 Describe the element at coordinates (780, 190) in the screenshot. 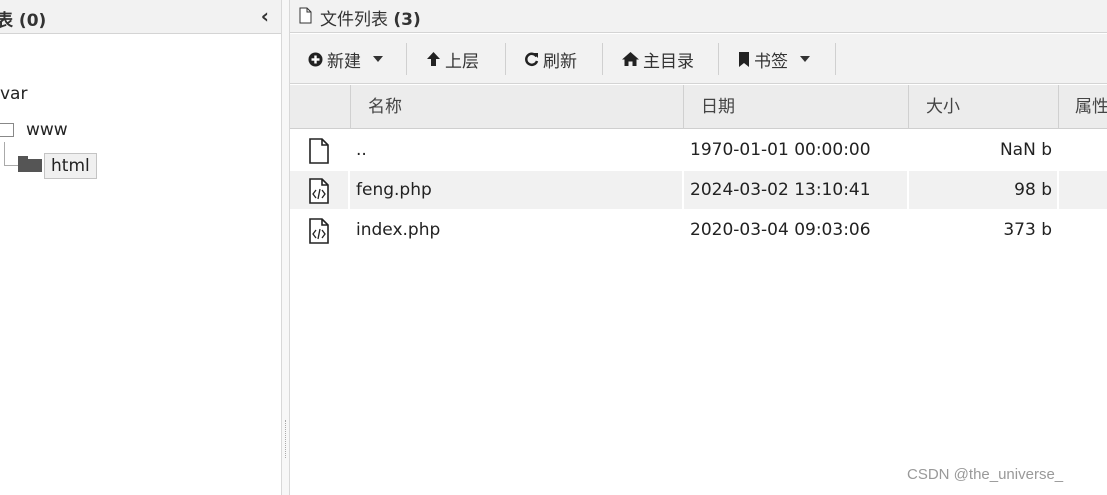

I see `file-date: 2024-03-02 13:10:41` at that location.